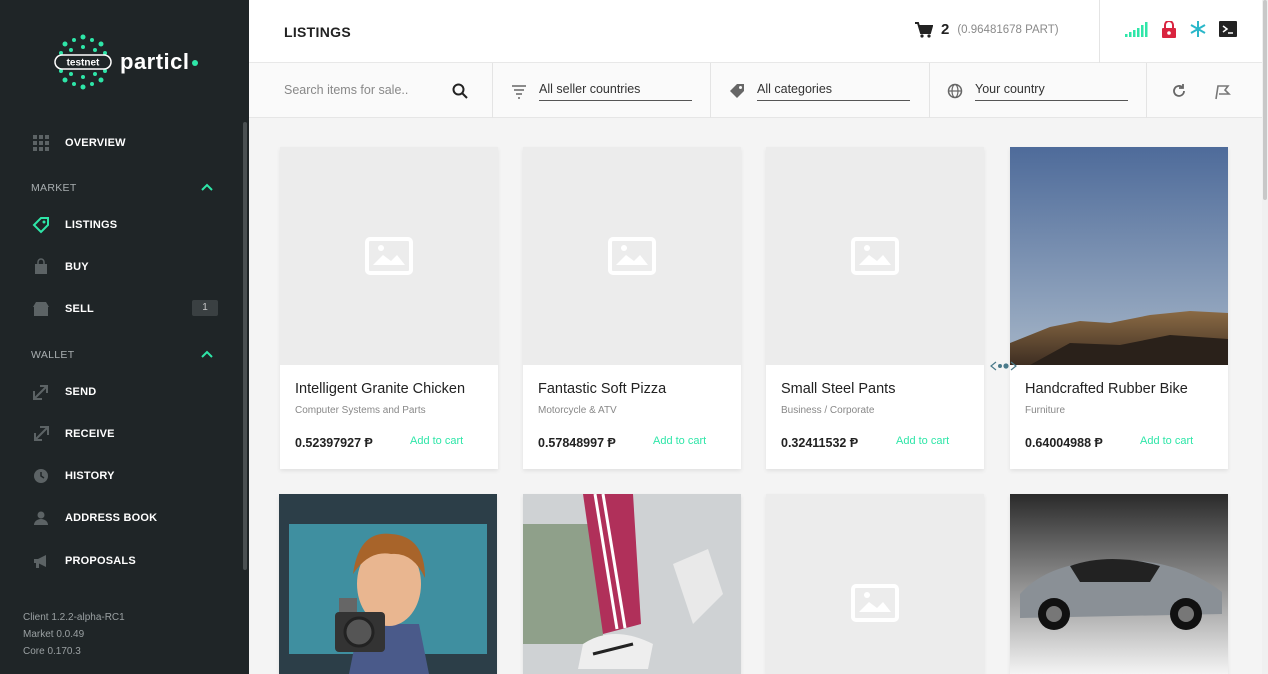  I want to click on sidebar-item-address-book: ADDRESS BOOK, so click(120, 518).